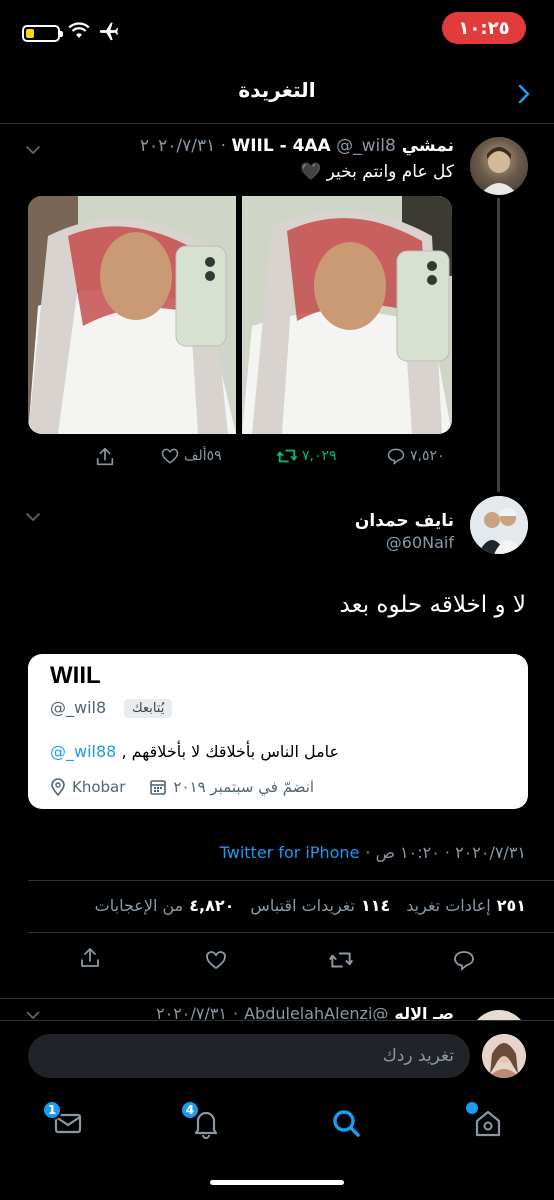 This screenshot has width=554, height=1200. What do you see at coordinates (277, 90) in the screenshot?
I see `page-title: التغريدة` at bounding box center [277, 90].